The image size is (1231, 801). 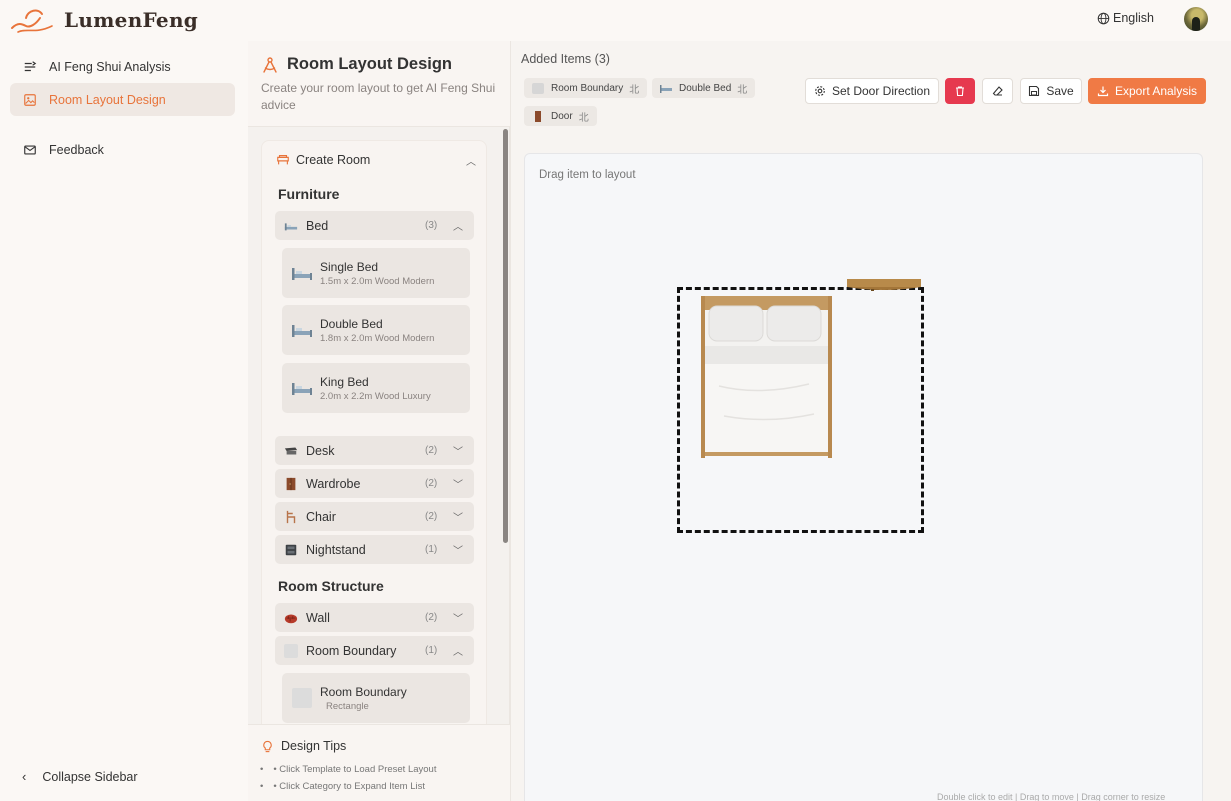 I want to click on export-analysis-button: Export Analysis, so click(x=1147, y=91).